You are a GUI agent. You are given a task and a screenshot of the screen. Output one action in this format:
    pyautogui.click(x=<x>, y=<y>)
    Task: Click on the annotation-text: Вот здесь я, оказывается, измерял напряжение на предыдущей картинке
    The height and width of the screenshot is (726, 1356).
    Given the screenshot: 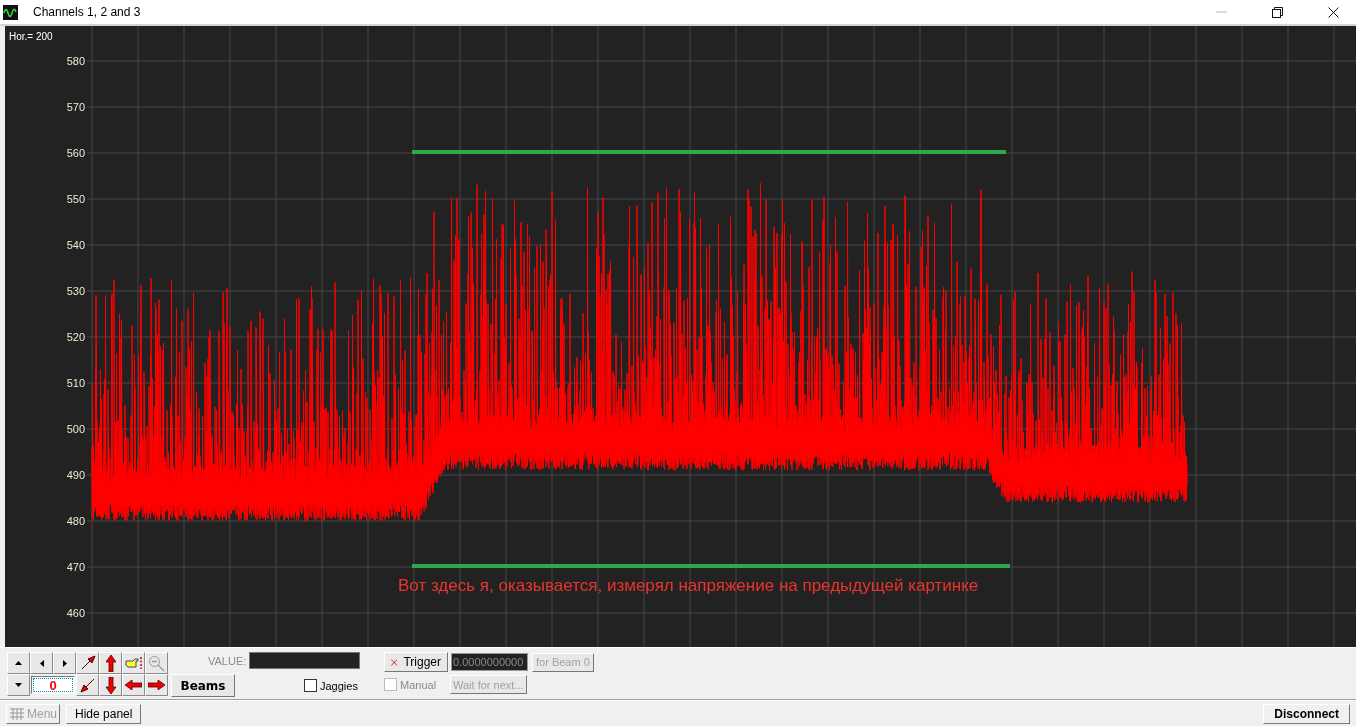 What is the action you would take?
    pyautogui.click(x=688, y=585)
    